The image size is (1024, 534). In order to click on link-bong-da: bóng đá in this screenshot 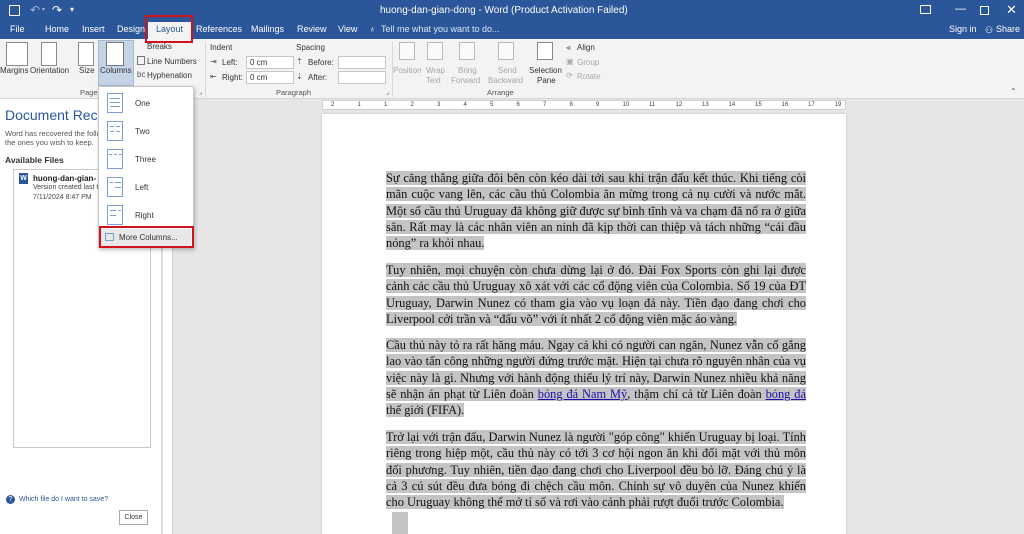, I will do `click(786, 394)`.